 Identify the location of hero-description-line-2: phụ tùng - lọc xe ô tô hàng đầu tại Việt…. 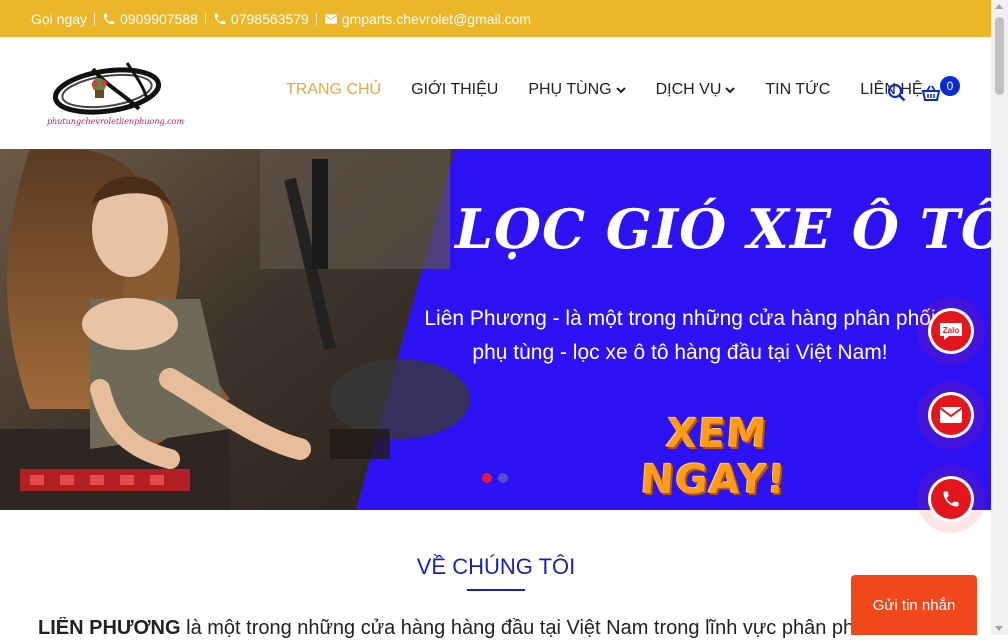
(680, 352).